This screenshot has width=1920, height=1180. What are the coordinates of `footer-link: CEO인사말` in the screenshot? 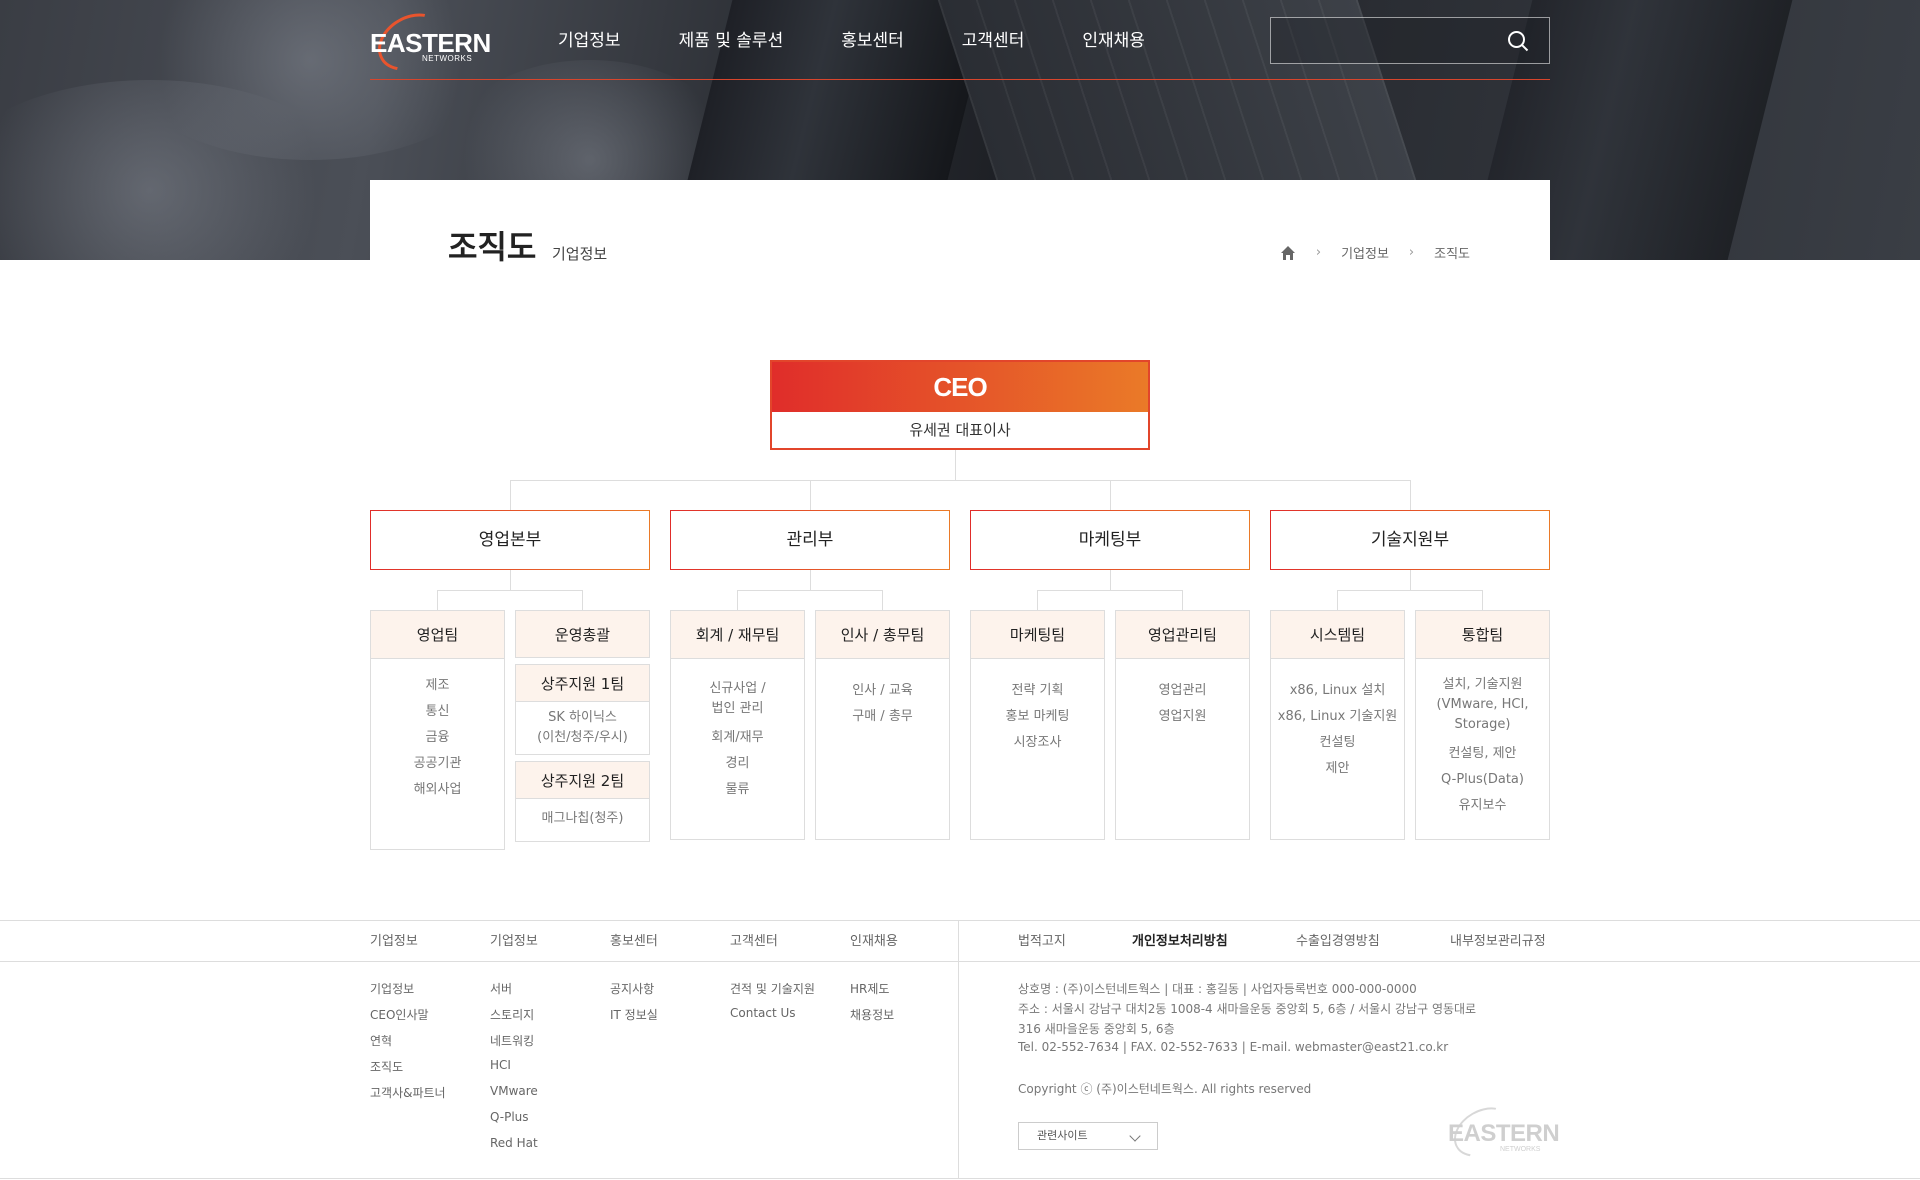 It's located at (399, 1014).